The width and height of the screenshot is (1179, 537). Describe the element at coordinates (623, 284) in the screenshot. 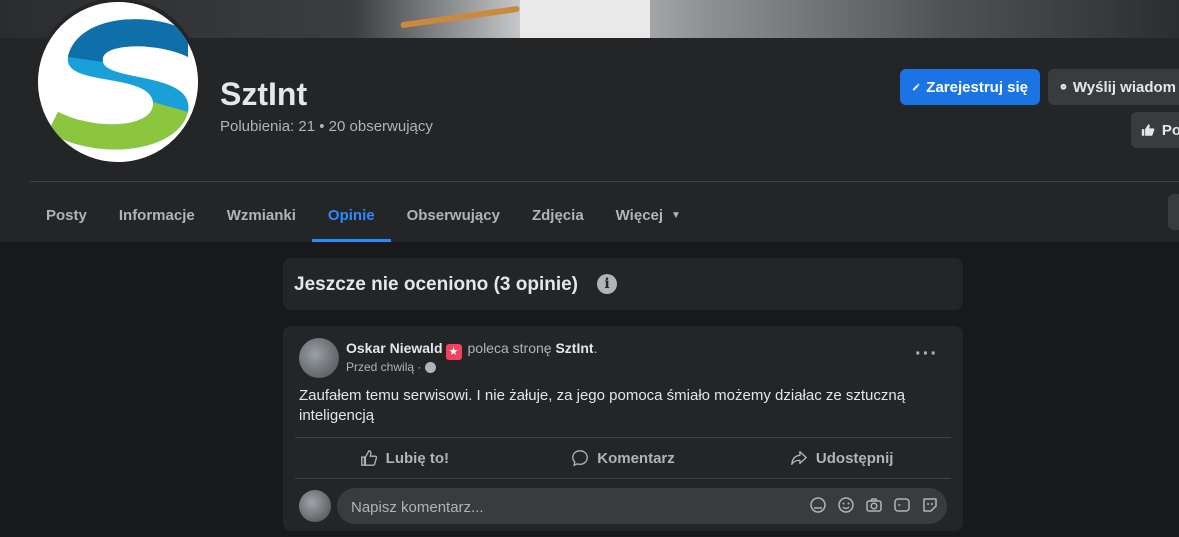

I see `rating-card: Jeszcze nie oceniono (3 opinie) i` at that location.